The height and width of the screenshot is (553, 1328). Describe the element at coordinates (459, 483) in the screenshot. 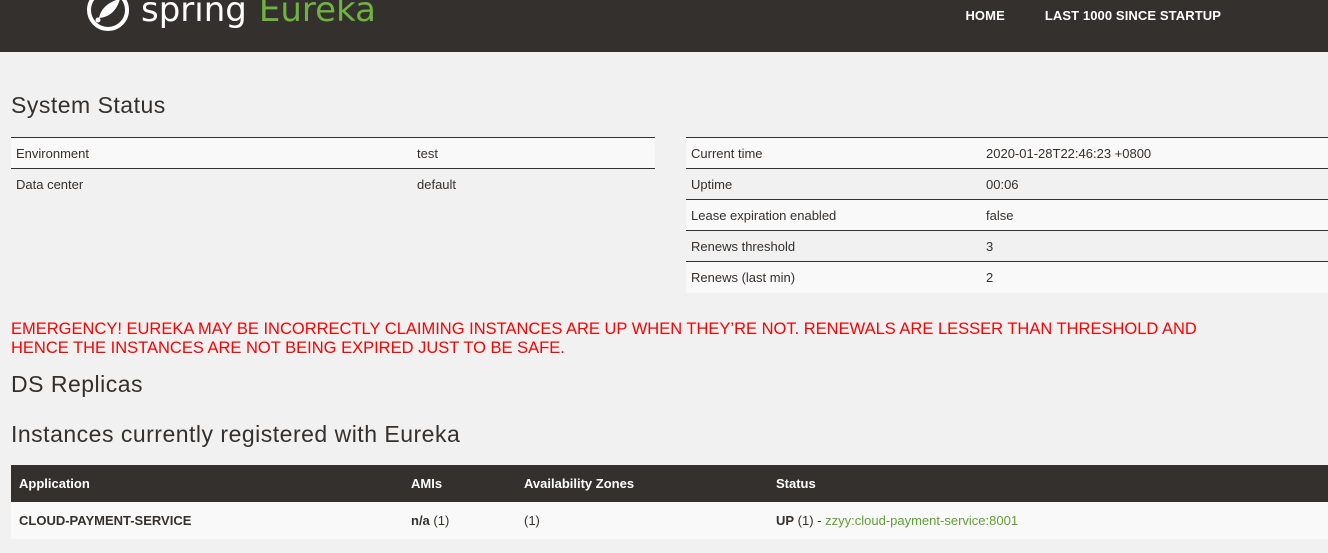

I see `header-amis: AMIs` at that location.